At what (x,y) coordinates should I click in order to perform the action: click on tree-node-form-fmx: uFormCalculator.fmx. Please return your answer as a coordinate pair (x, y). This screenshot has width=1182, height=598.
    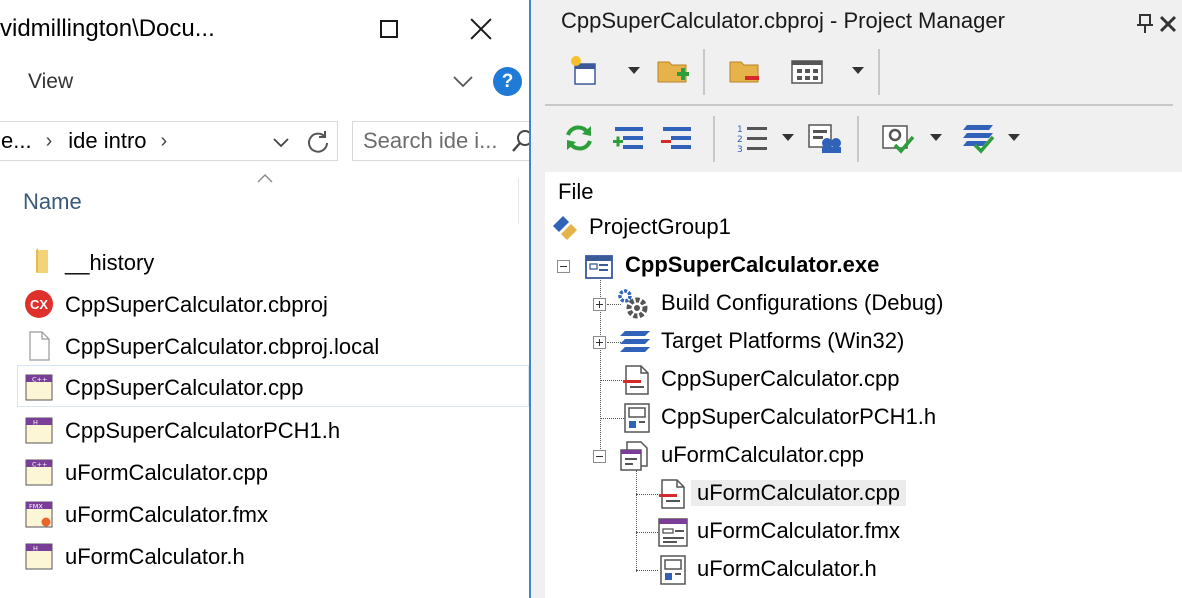
    Looking at the image, I should click on (770, 532).